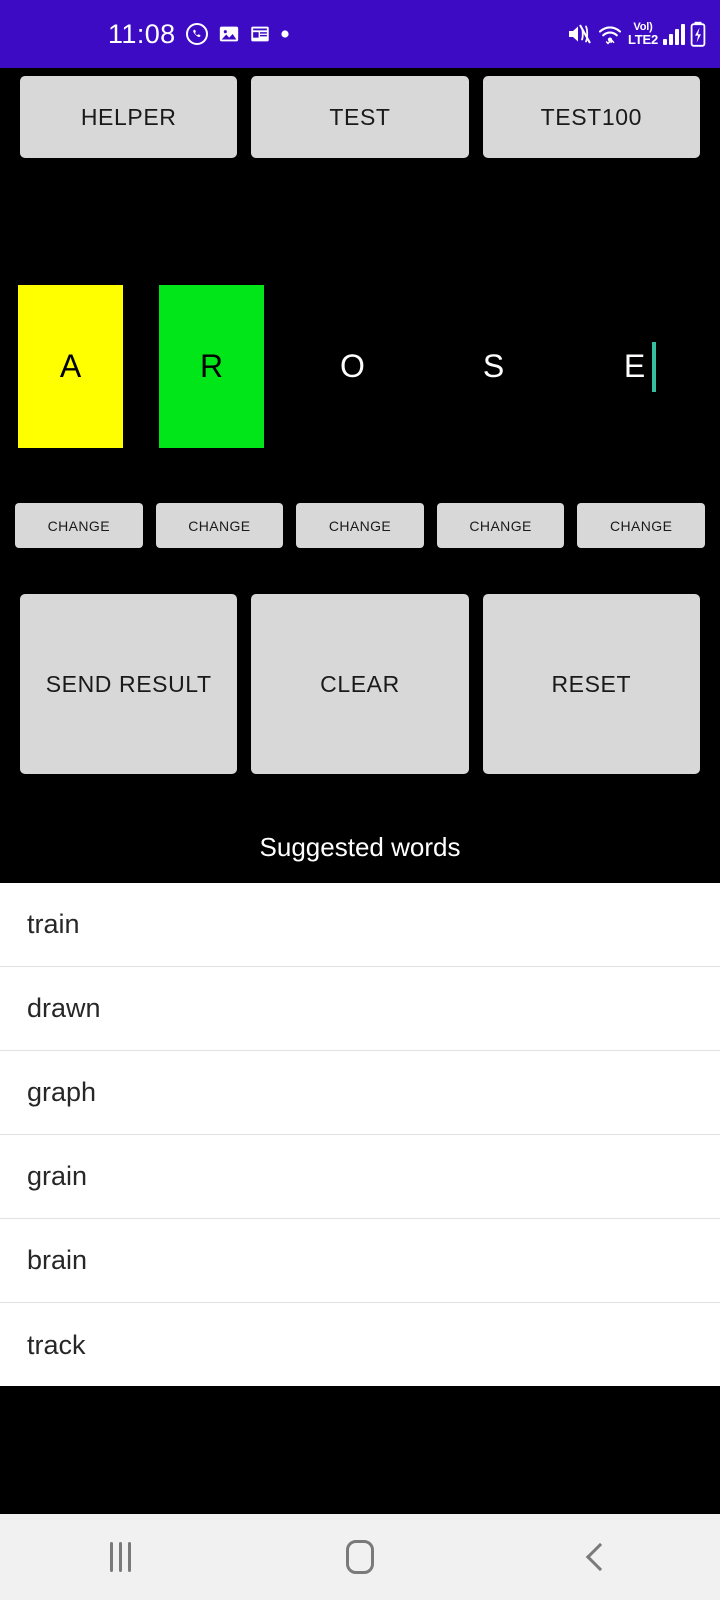 Image resolution: width=720 pixels, height=1600 pixels. Describe the element at coordinates (360, 34) in the screenshot. I see `status-bar: 11:08 Vol) LTE2` at that location.